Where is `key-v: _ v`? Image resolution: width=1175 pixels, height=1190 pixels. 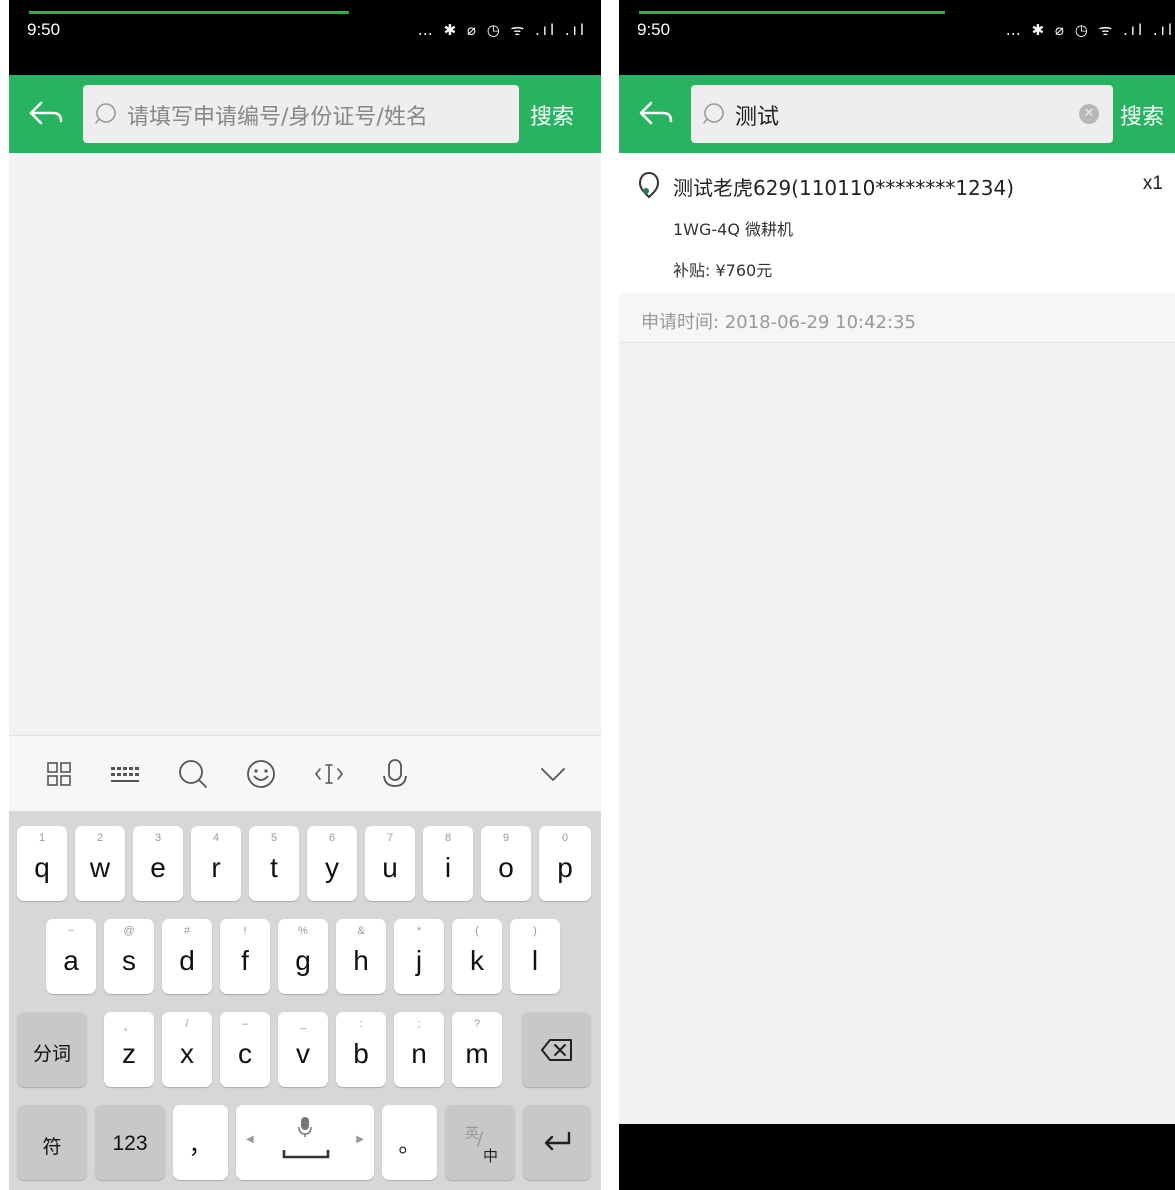 key-v: _ v is located at coordinates (303, 1049).